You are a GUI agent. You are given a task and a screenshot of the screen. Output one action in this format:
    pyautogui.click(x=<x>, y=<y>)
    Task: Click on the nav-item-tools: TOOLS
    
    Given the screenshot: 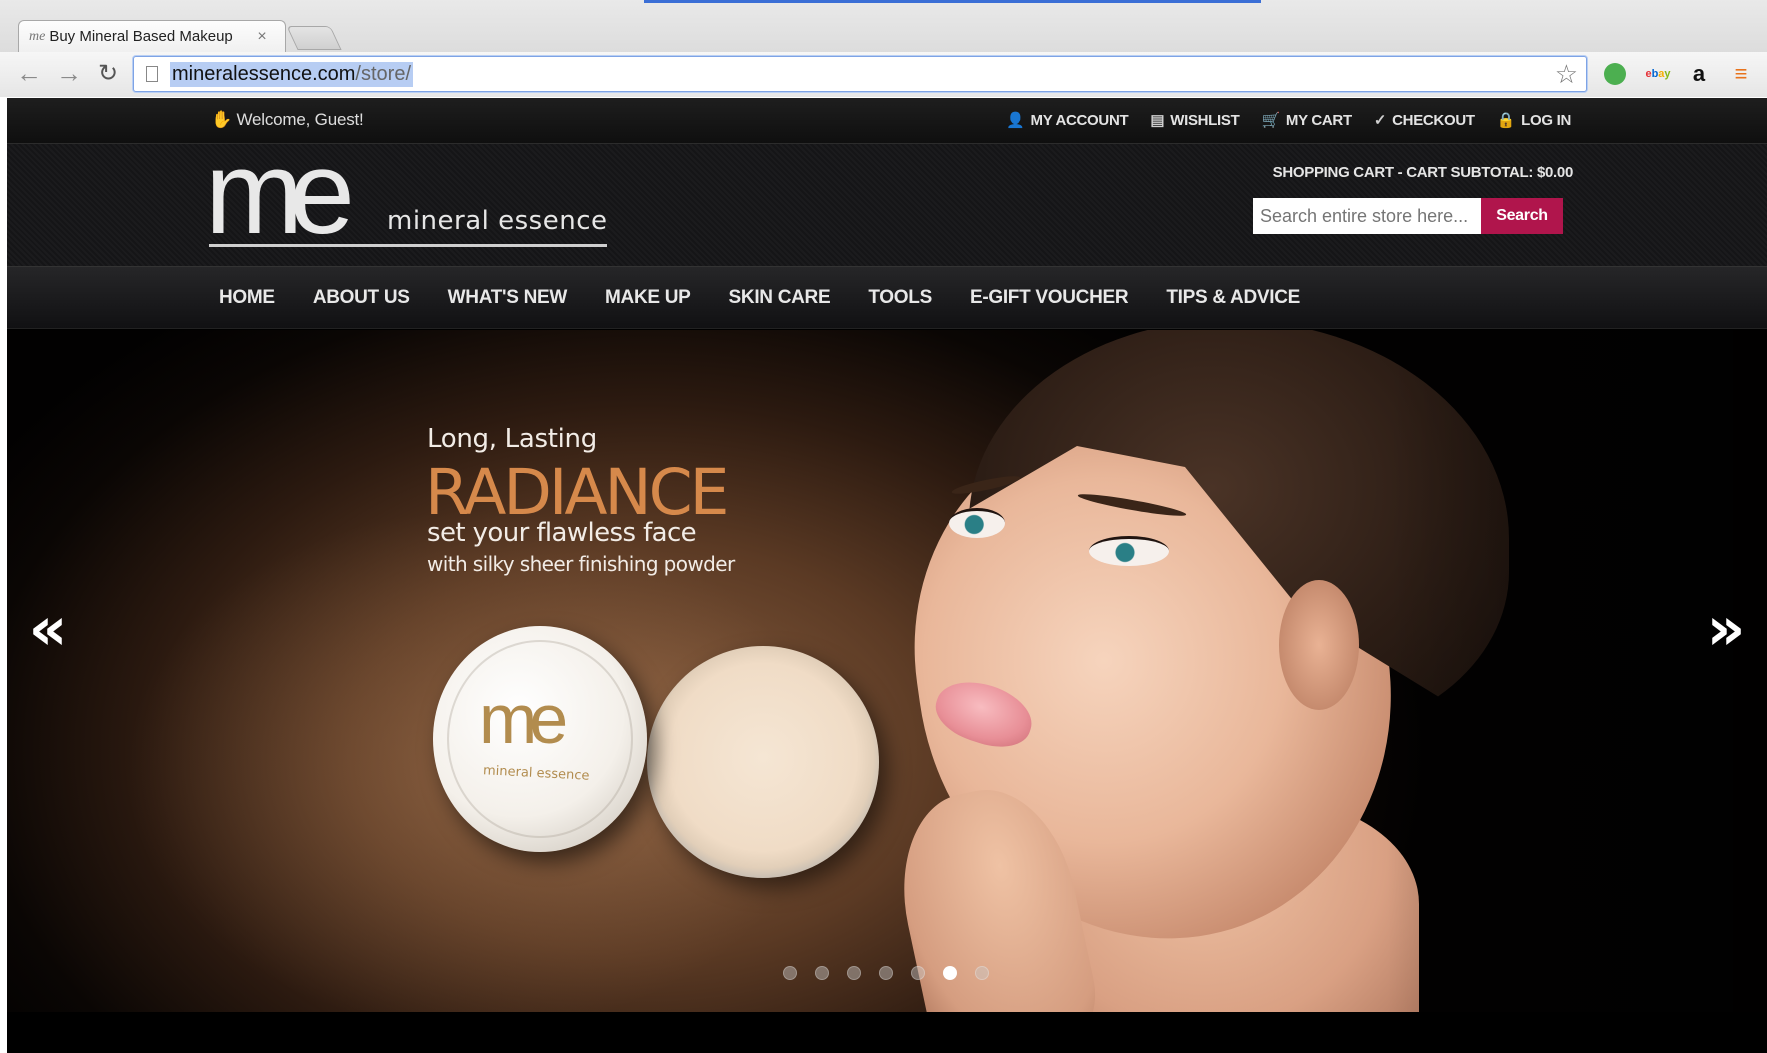 What is the action you would take?
    pyautogui.click(x=900, y=298)
    